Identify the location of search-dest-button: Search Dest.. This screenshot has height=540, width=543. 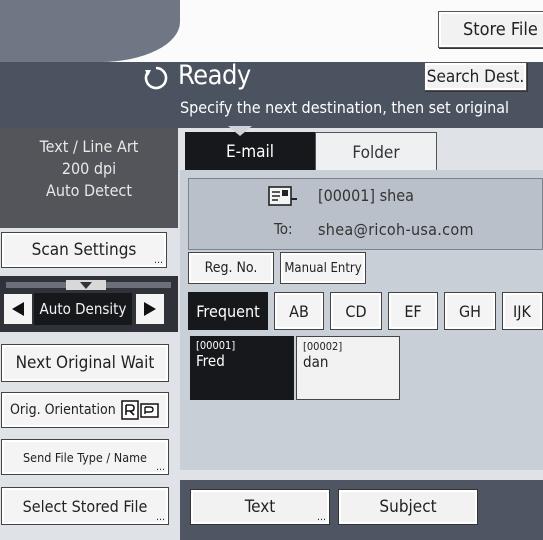
(475, 76).